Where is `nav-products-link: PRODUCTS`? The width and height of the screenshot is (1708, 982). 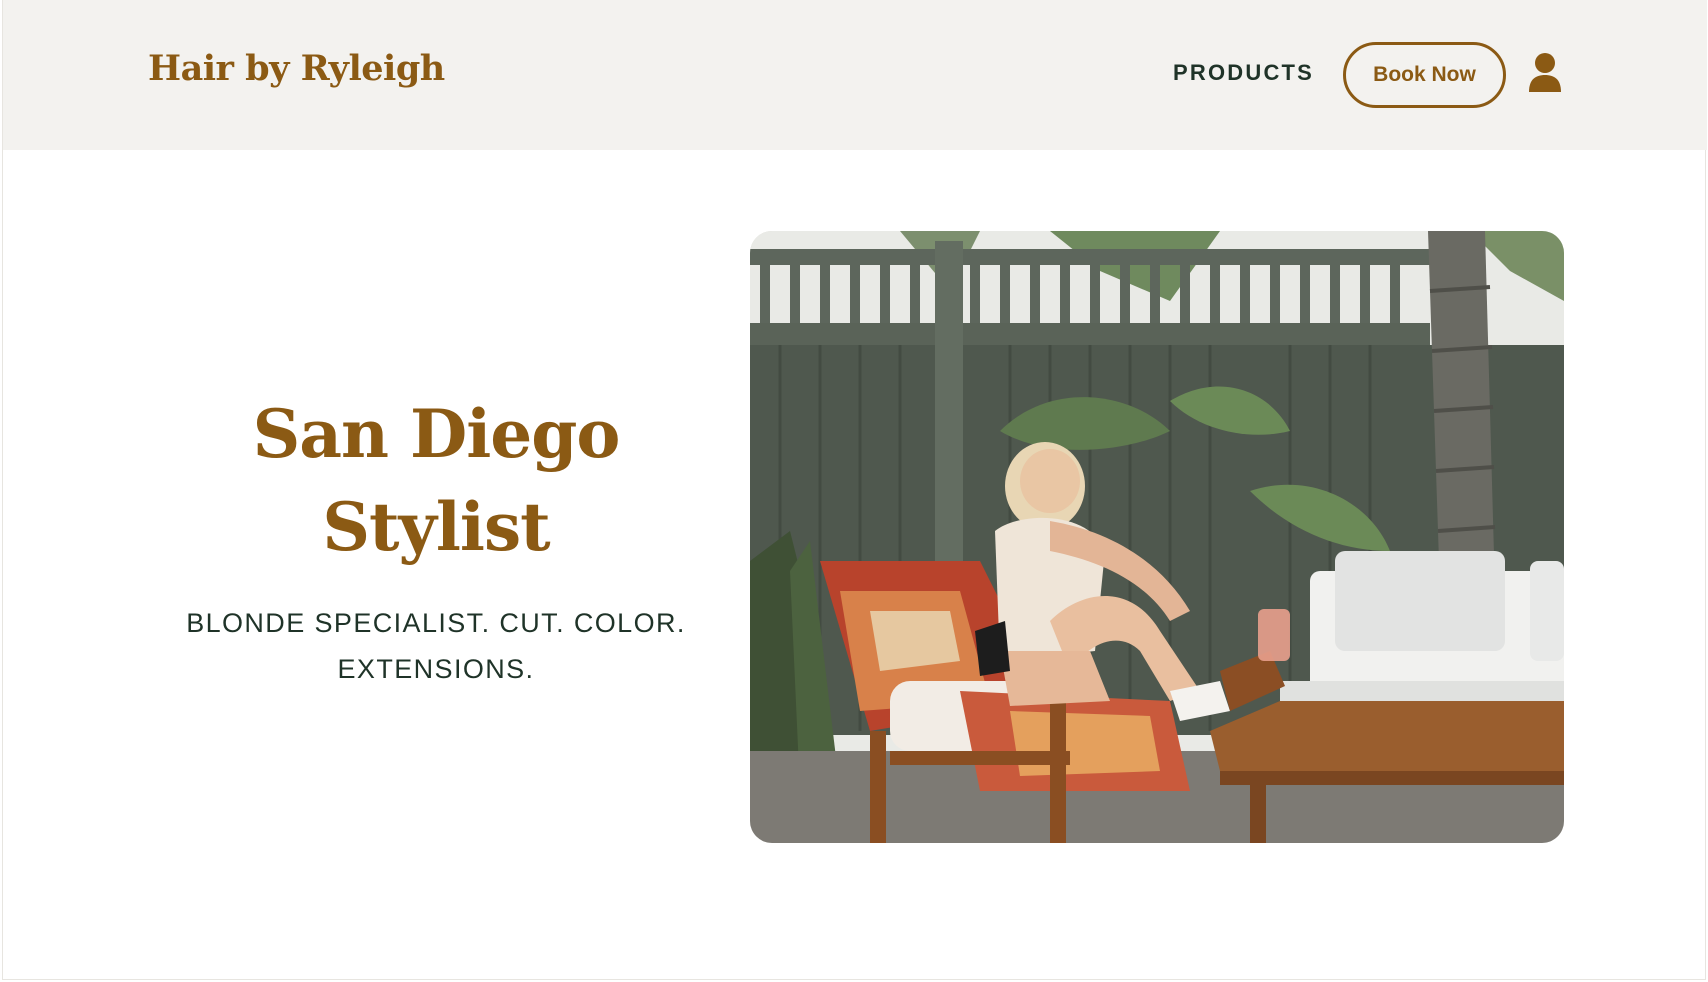
nav-products-link: PRODUCTS is located at coordinates (1243, 73).